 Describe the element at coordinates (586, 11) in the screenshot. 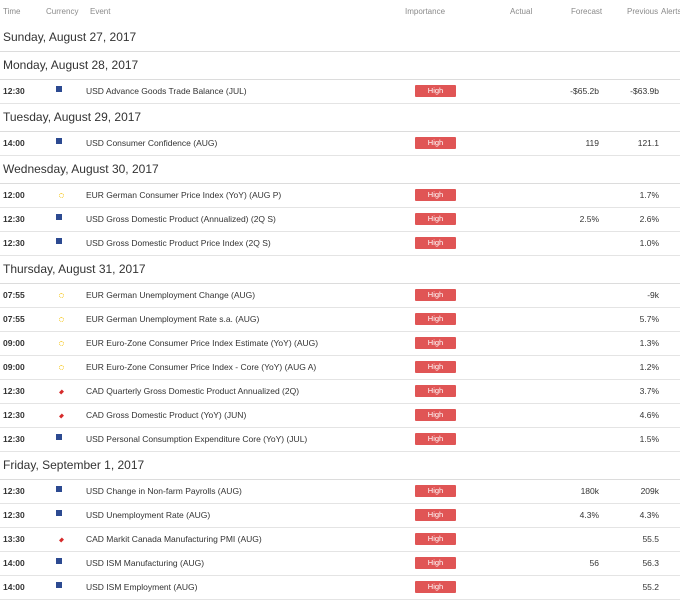

I see `header-forecast: Forecast` at that location.